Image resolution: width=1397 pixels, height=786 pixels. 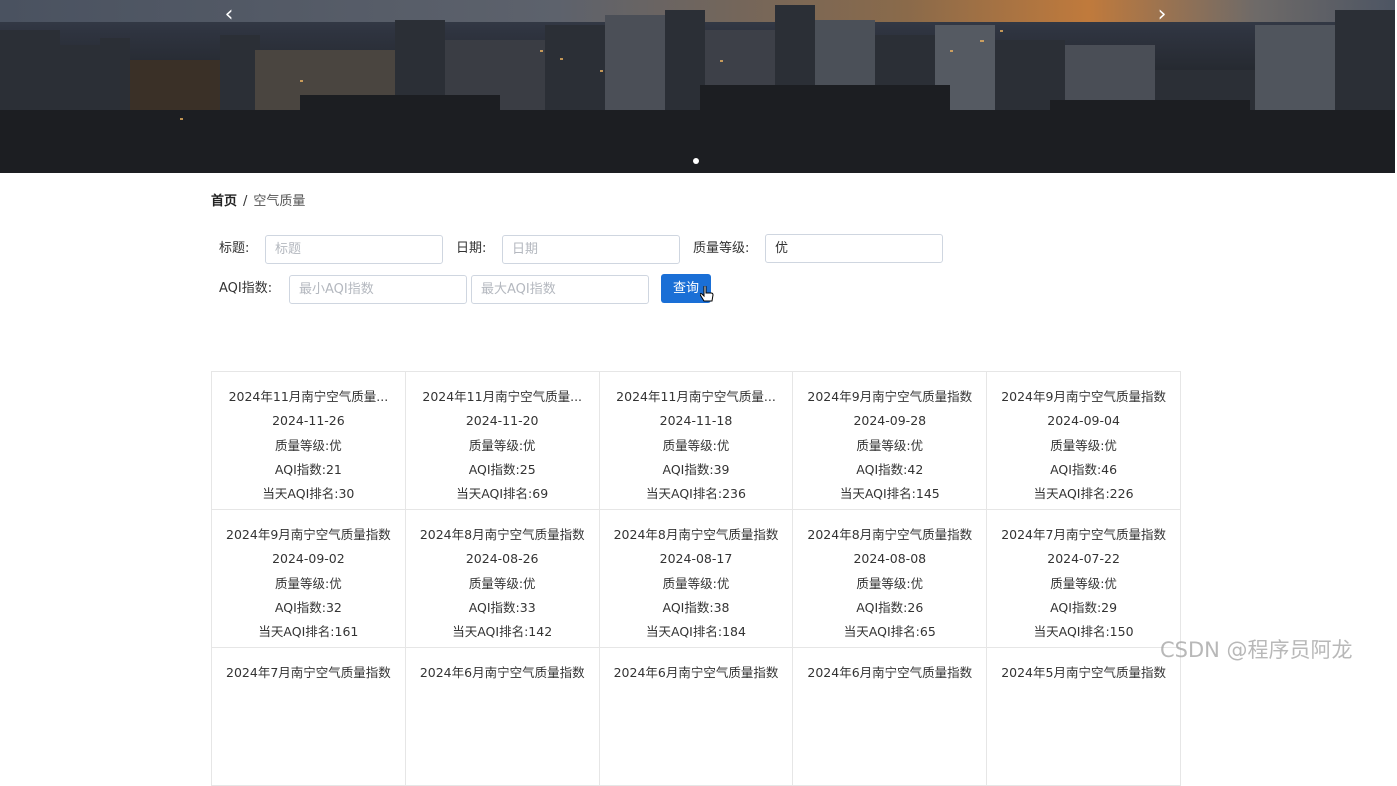 What do you see at coordinates (854, 248) in the screenshot?
I see `quality-level-input: 优` at bounding box center [854, 248].